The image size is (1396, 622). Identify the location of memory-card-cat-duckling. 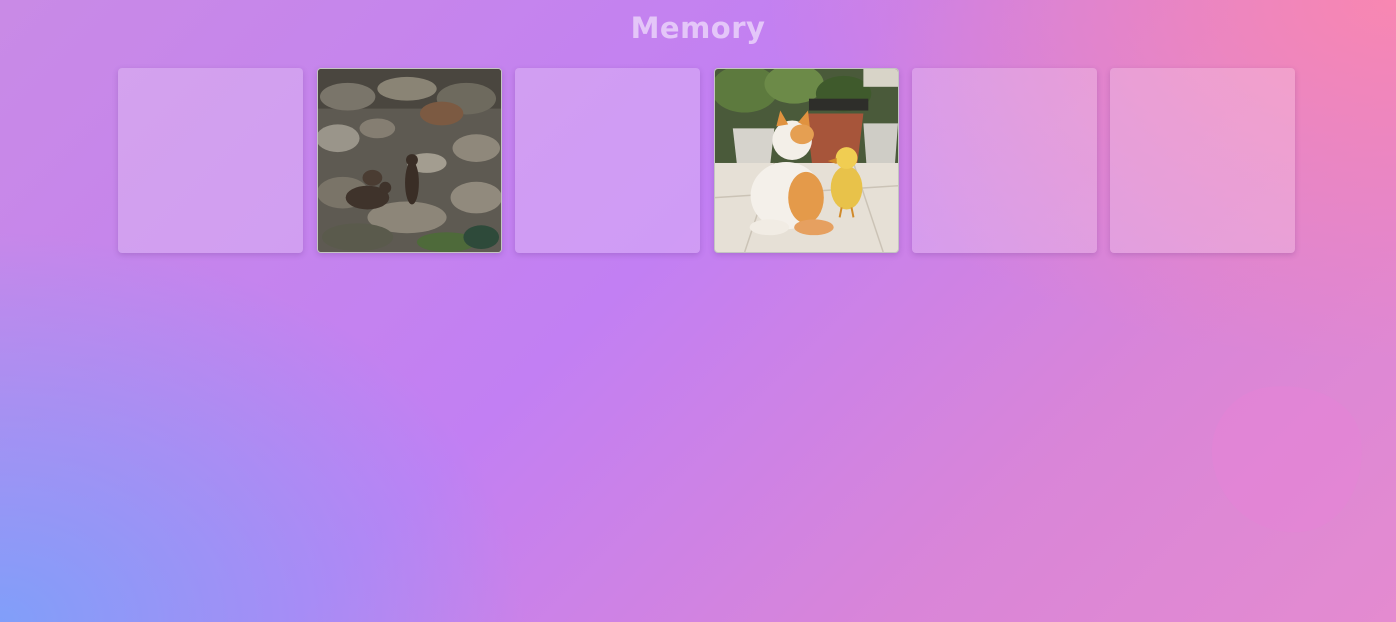
(806, 160).